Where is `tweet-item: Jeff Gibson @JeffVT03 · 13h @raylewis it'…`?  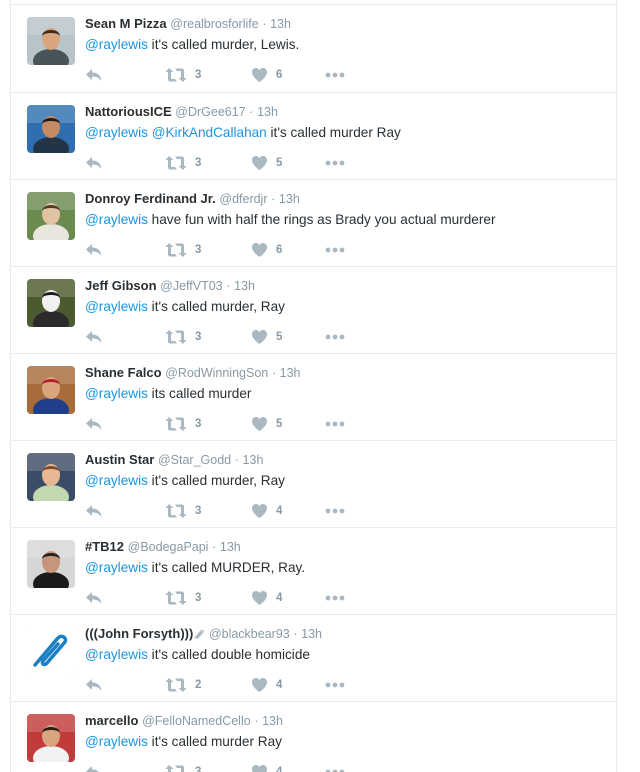 tweet-item: Jeff Gibson @JeffVT03 · 13h @raylewis it'… is located at coordinates (313, 309).